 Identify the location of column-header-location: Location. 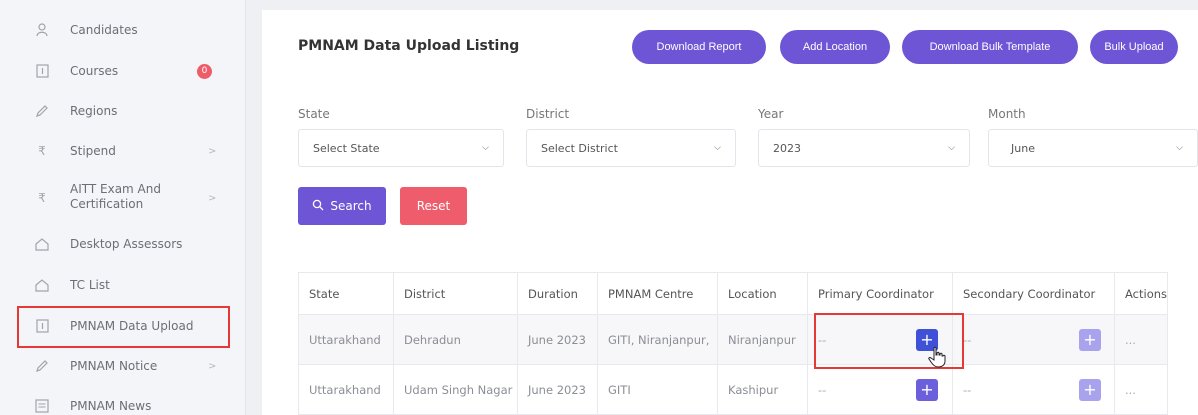
(762, 293).